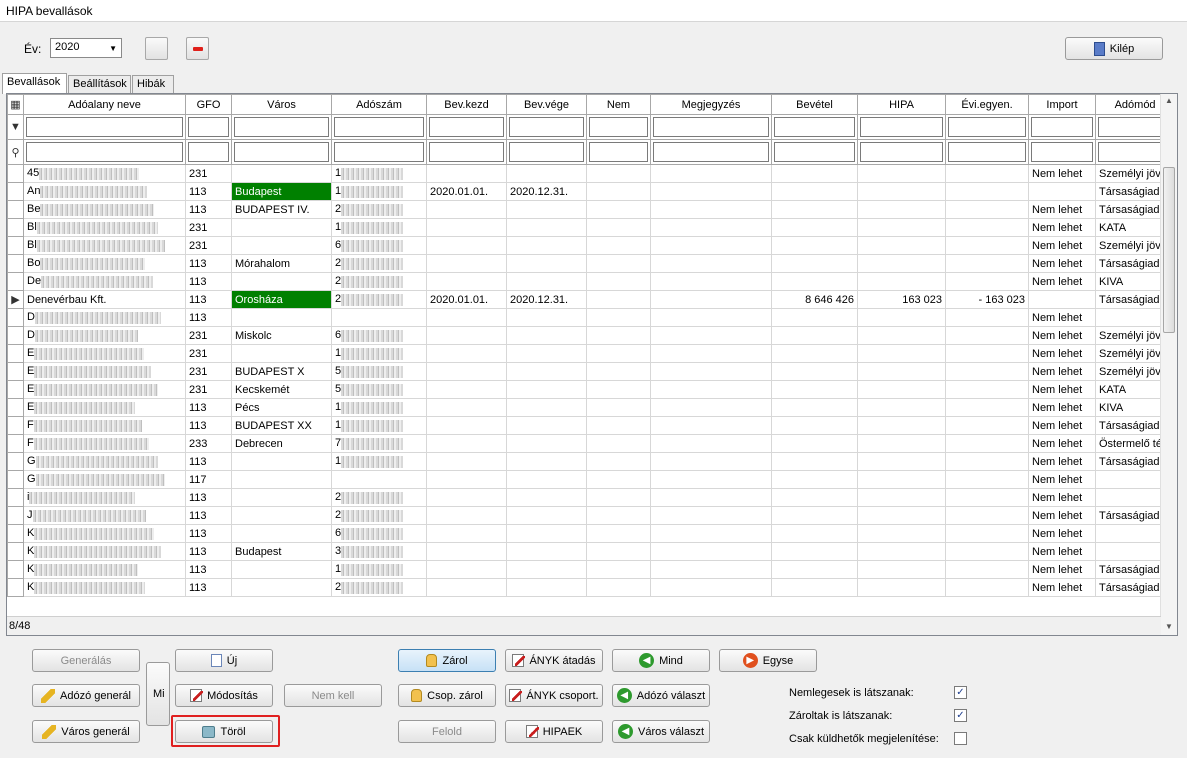 Image resolution: width=1187 pixels, height=758 pixels. Describe the element at coordinates (379, 443) in the screenshot. I see `cell-adoszam: 7` at that location.